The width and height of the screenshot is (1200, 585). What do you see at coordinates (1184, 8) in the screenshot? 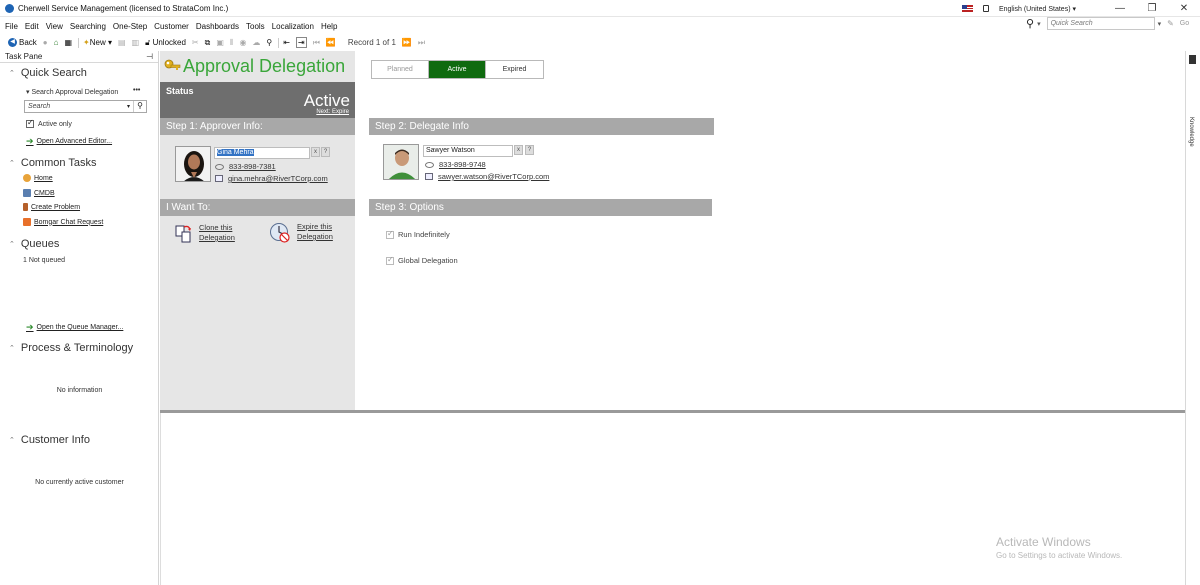
I see `close-button: ✕` at bounding box center [1184, 8].